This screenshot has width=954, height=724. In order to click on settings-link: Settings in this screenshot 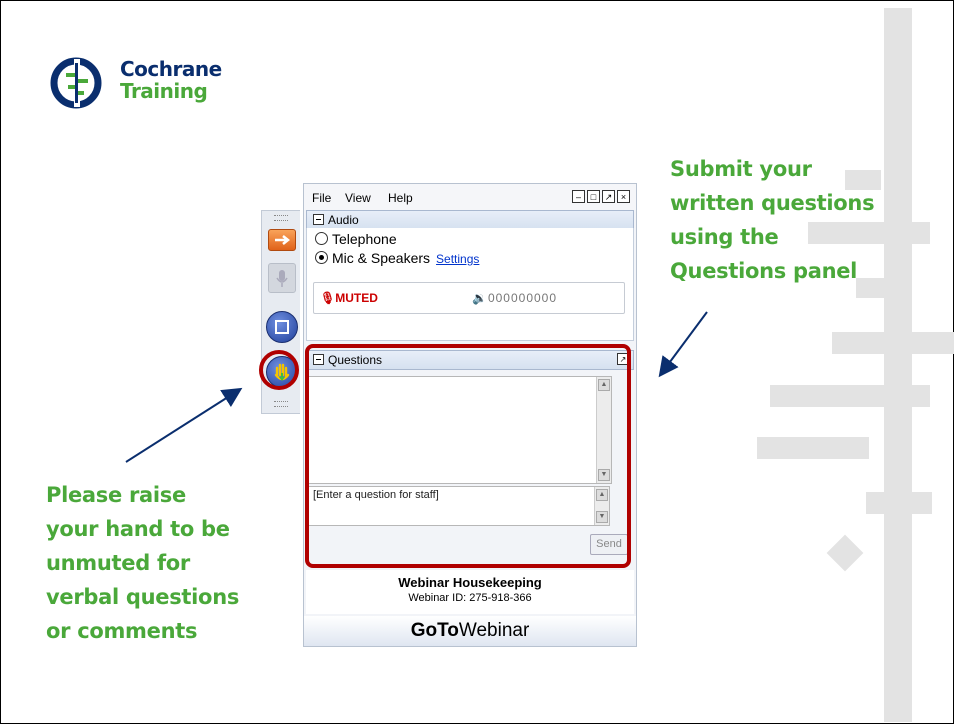, I will do `click(457, 259)`.